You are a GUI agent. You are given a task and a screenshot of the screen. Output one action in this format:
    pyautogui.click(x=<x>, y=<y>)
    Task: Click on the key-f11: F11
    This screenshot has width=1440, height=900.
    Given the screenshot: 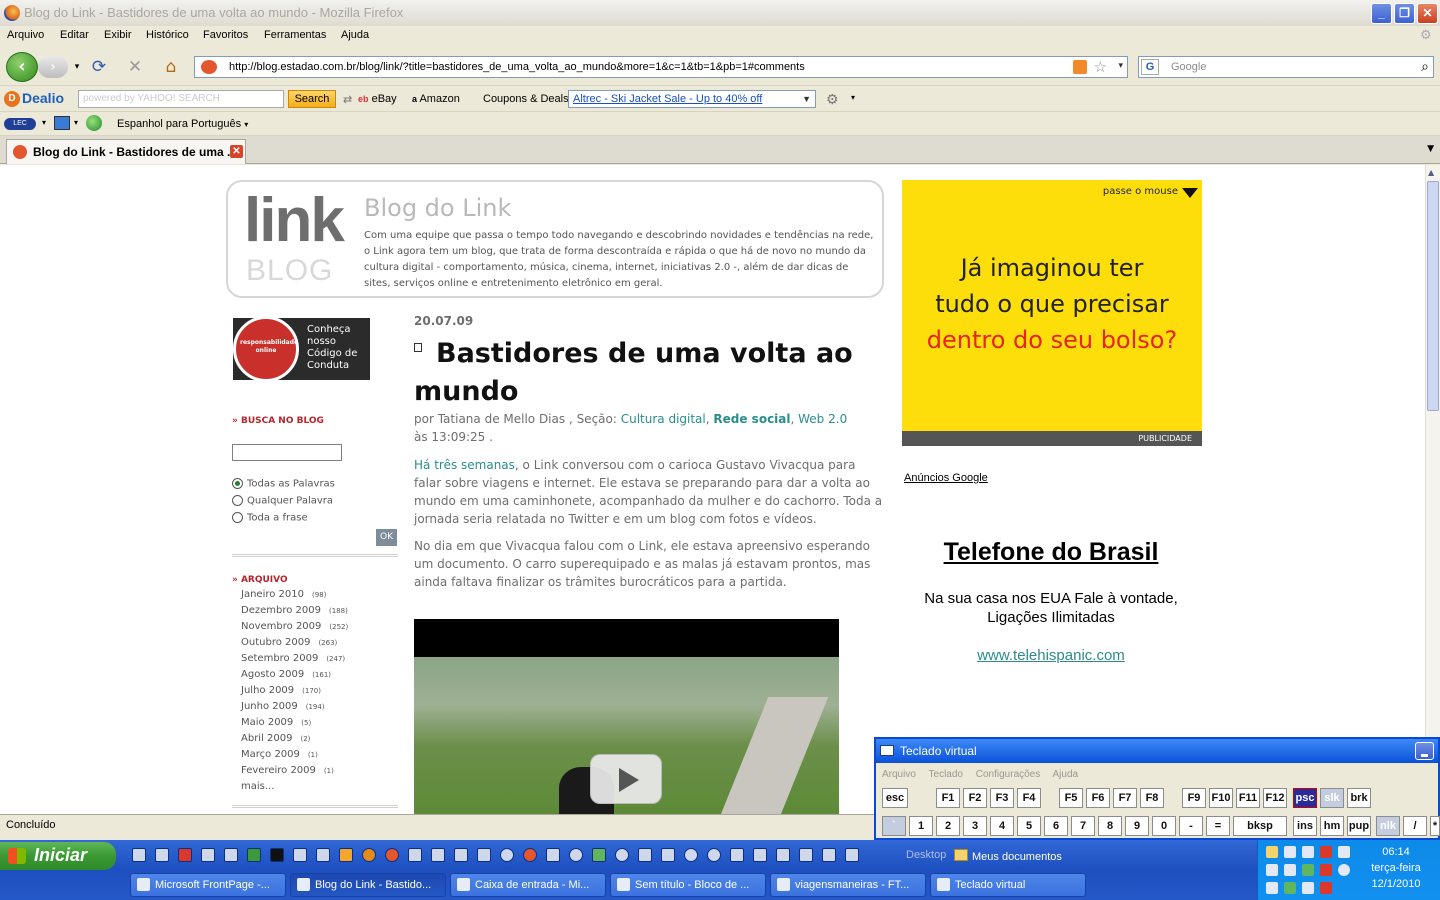 What is the action you would take?
    pyautogui.click(x=1248, y=798)
    